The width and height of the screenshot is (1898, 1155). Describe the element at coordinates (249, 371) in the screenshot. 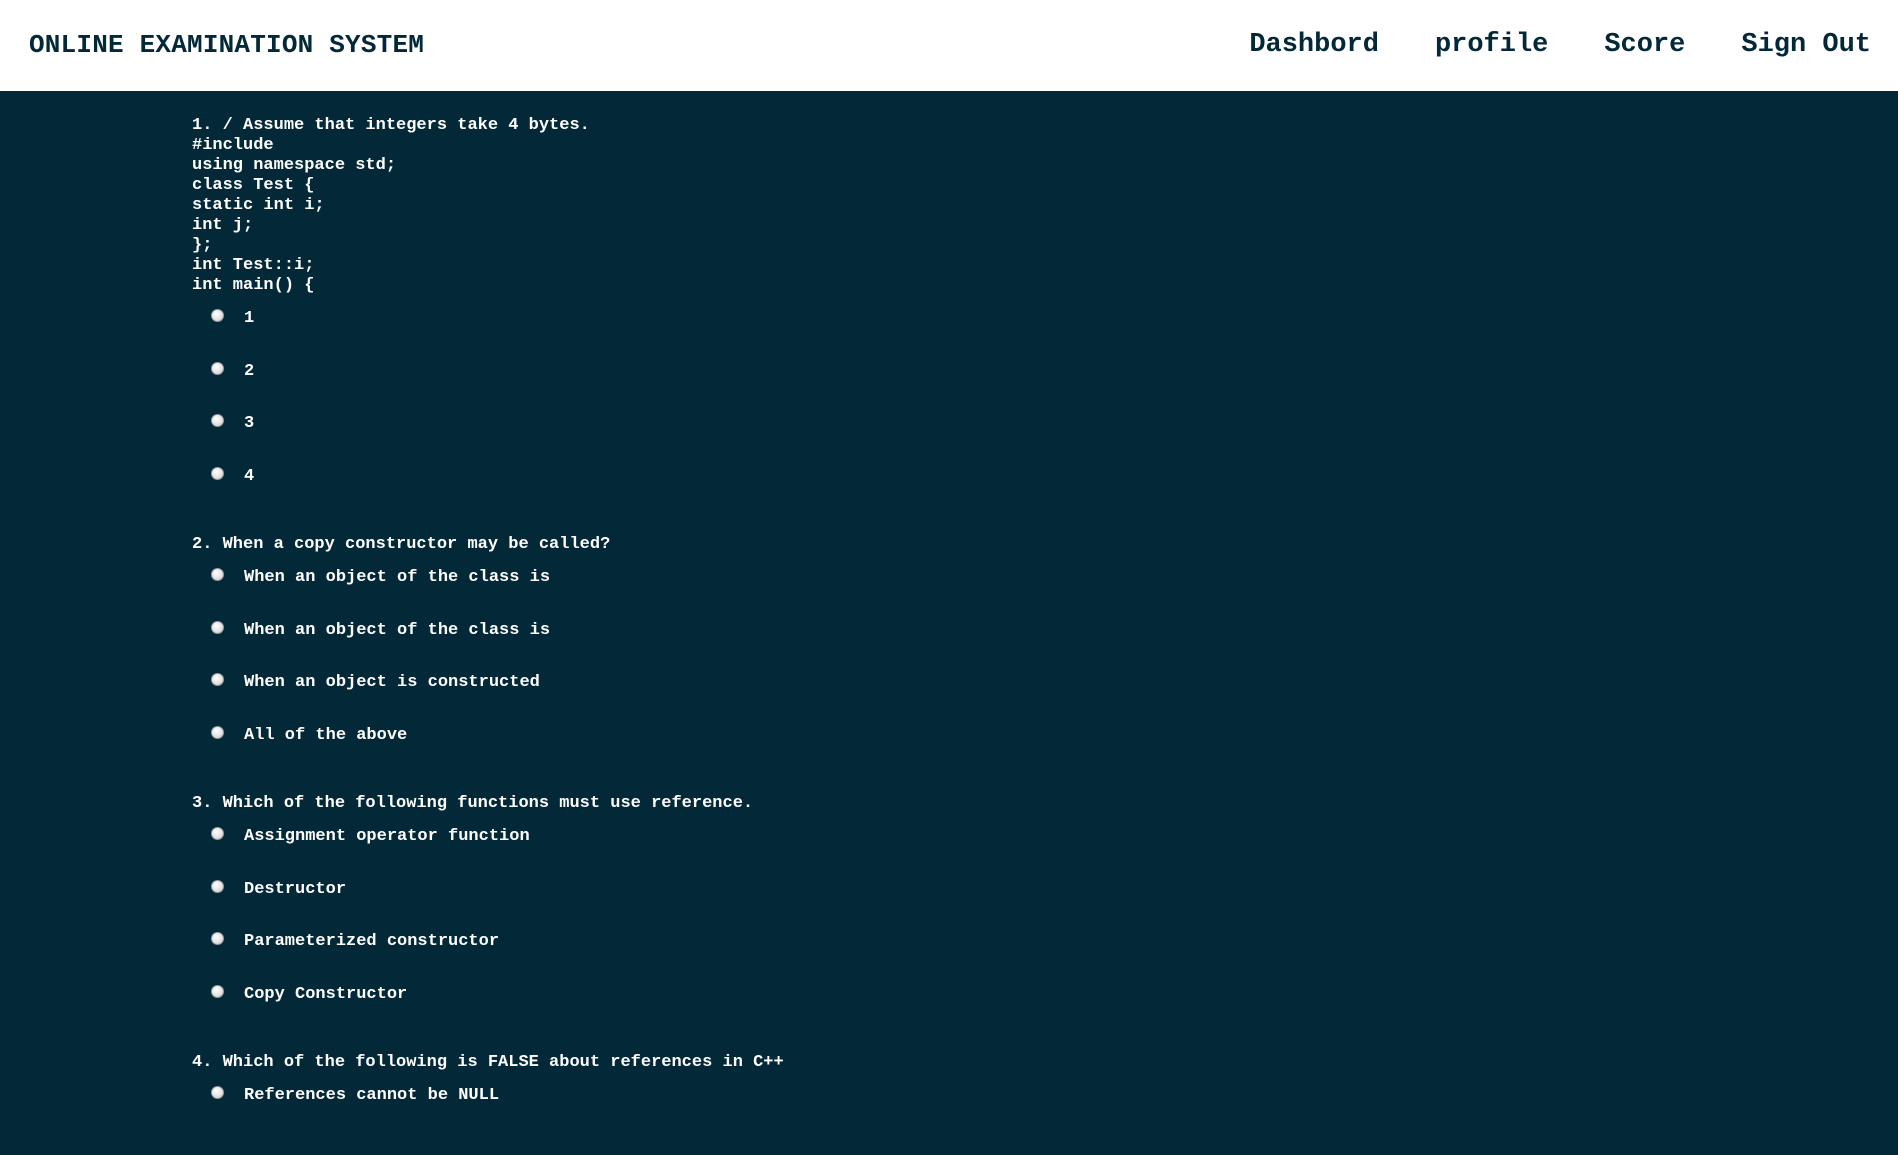

I see `option-label: 2` at that location.